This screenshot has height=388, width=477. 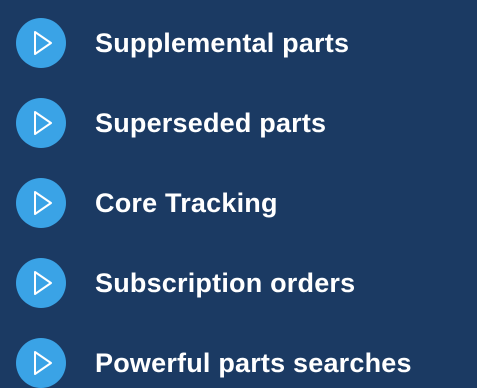 I want to click on list-item: Core Tracking, so click(x=238, y=203).